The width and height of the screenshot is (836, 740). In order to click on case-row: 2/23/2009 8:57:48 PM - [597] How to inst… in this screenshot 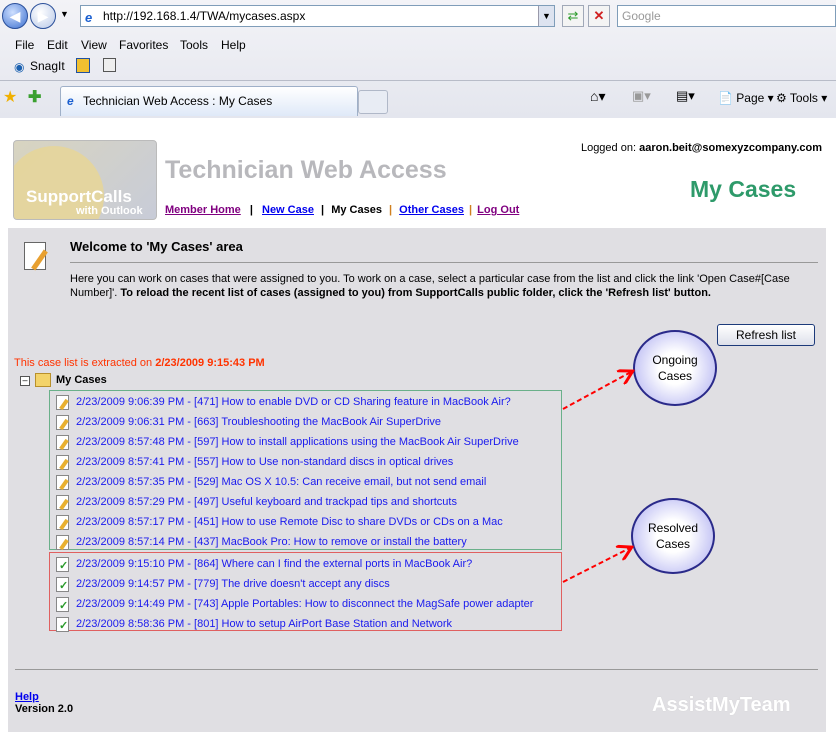, I will do `click(287, 442)`.